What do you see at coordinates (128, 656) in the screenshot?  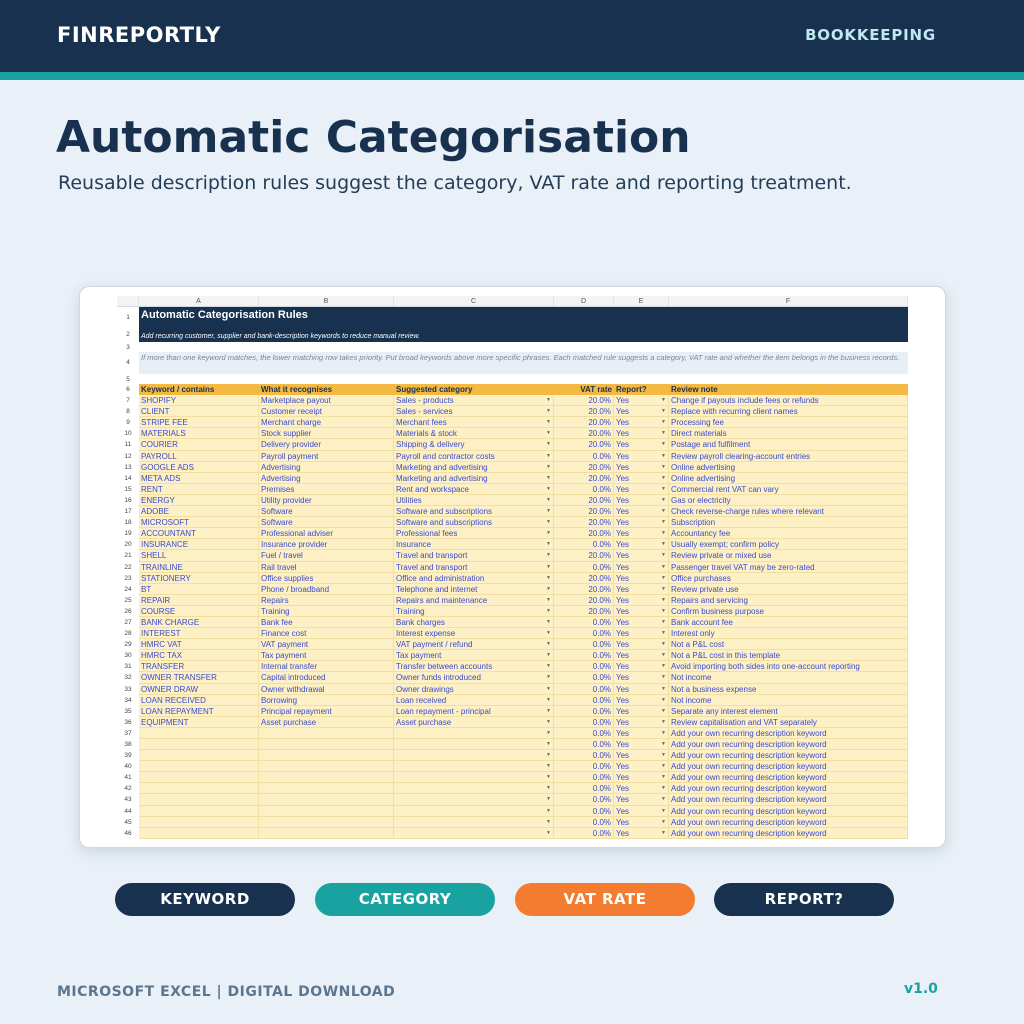 I see `row-number: 30` at bounding box center [128, 656].